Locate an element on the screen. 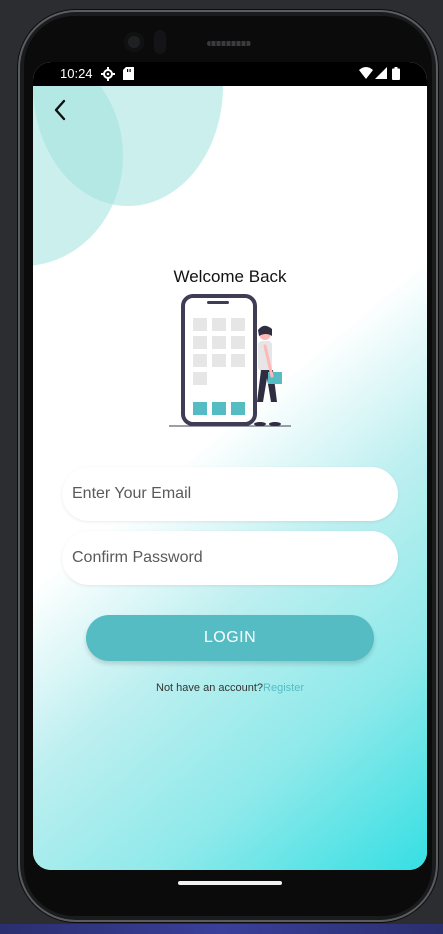 Image resolution: width=443 pixels, height=934 pixels. wifi-icon is located at coordinates (366, 74).